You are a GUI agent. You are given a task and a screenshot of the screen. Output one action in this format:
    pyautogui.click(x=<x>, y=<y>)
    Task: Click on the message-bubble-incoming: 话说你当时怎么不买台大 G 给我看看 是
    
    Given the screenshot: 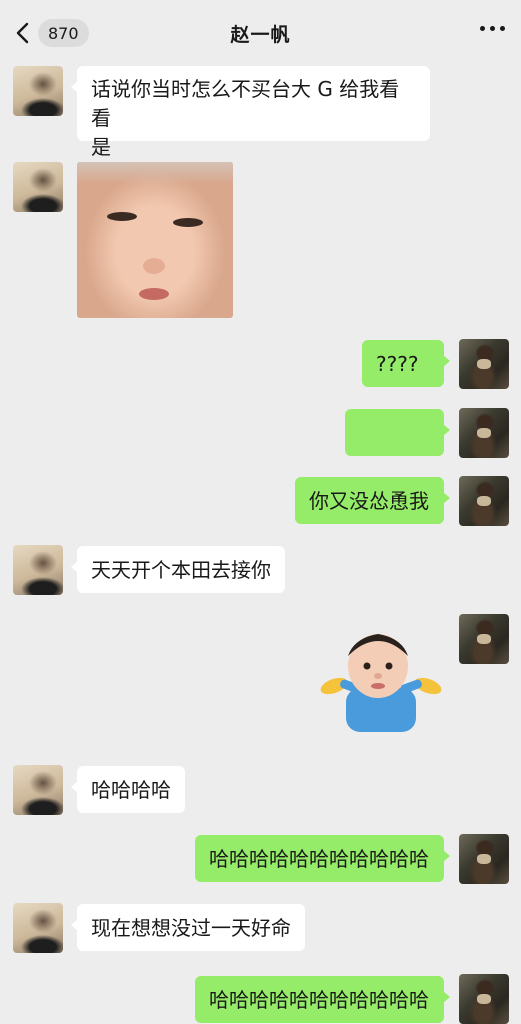 What is the action you would take?
    pyautogui.click(x=250, y=112)
    